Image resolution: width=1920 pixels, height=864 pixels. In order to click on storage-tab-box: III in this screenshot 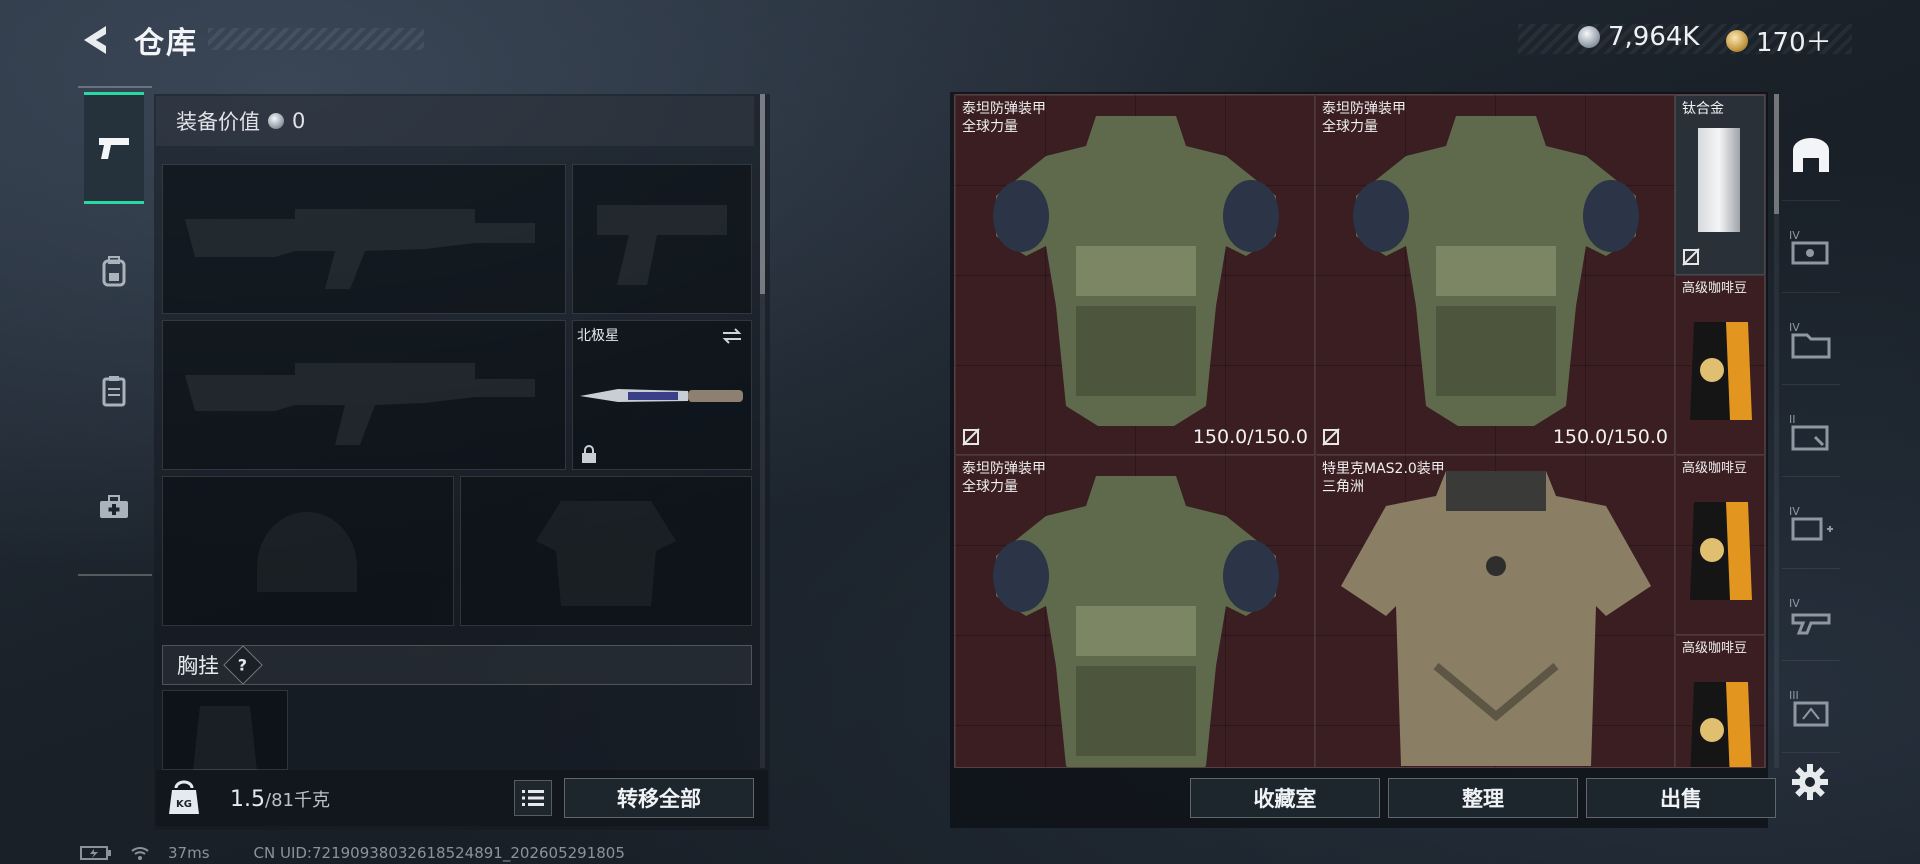, I will do `click(1811, 707)`.